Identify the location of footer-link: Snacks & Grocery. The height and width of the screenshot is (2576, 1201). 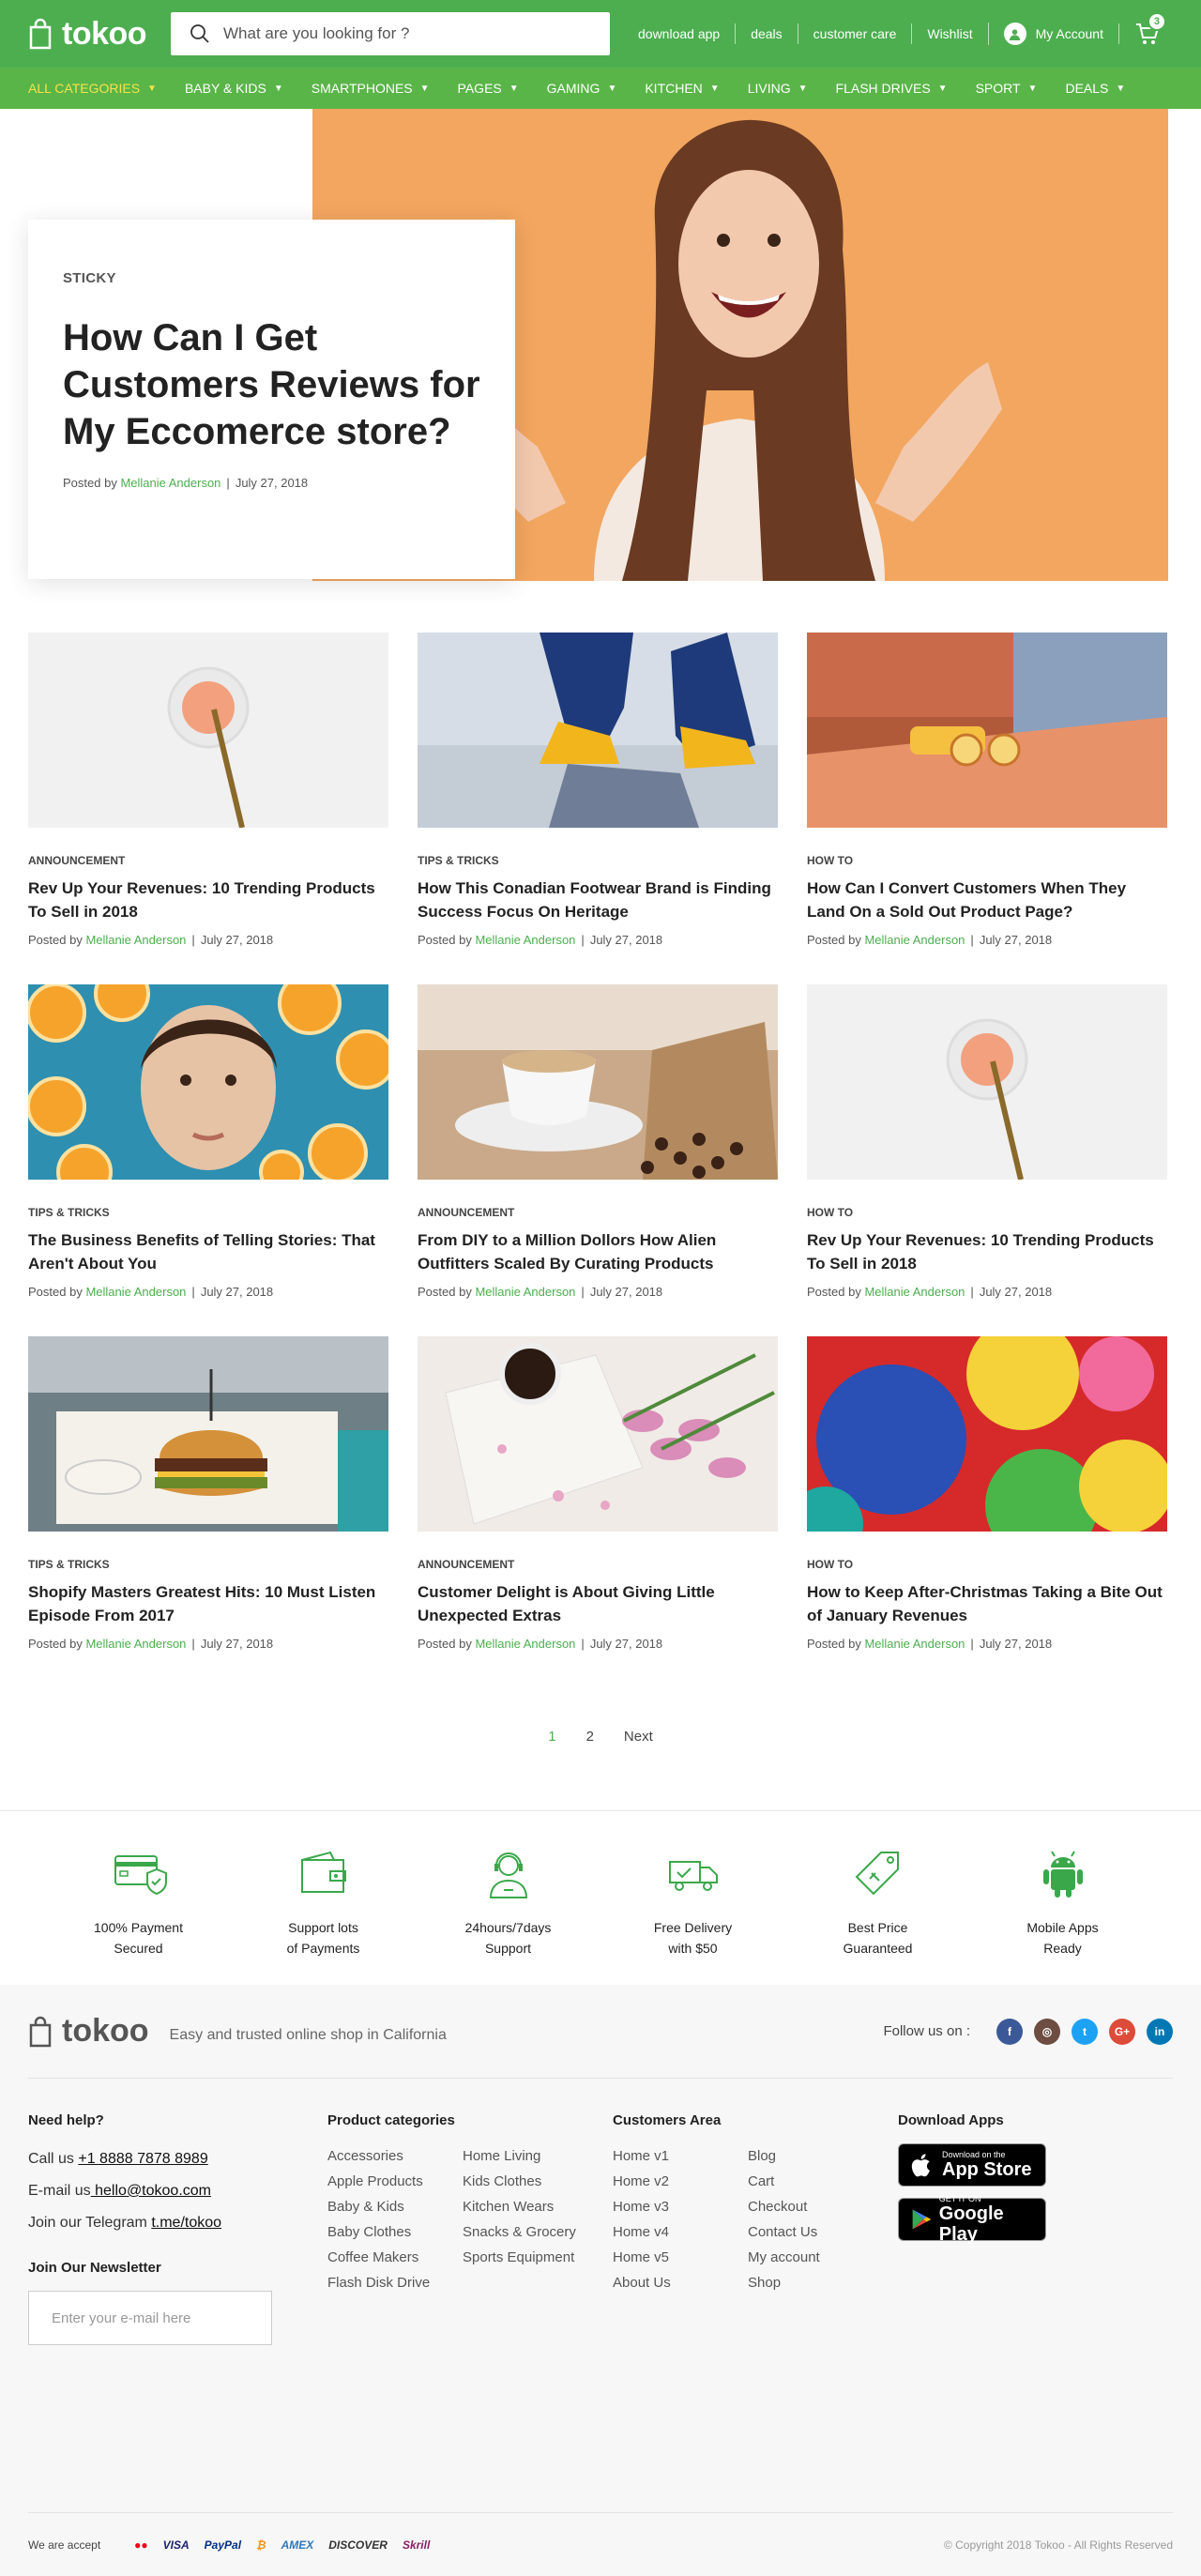
(530, 2232).